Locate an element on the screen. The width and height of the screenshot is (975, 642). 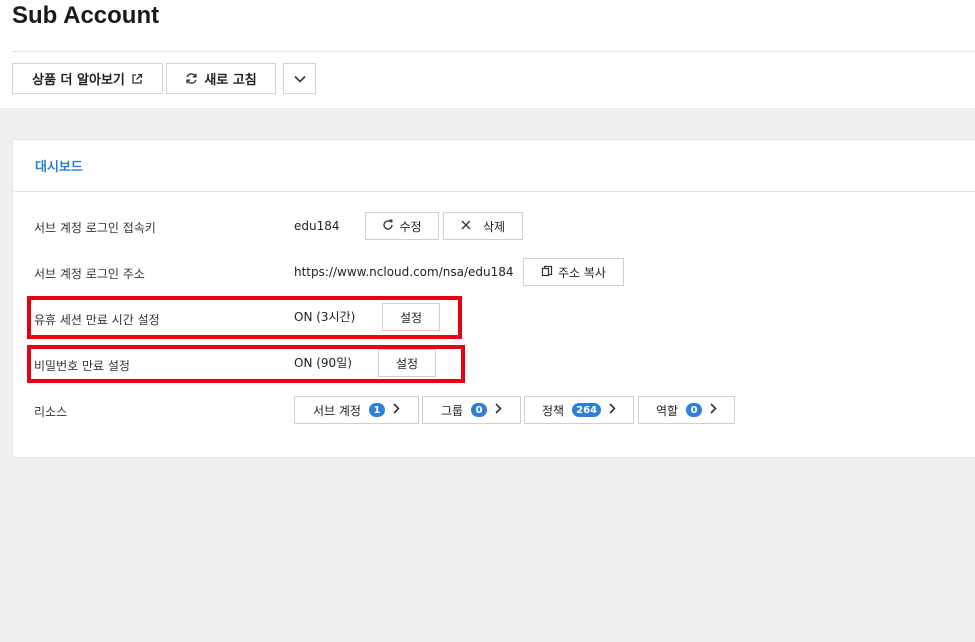
refresh-icon is located at coordinates (191, 78).